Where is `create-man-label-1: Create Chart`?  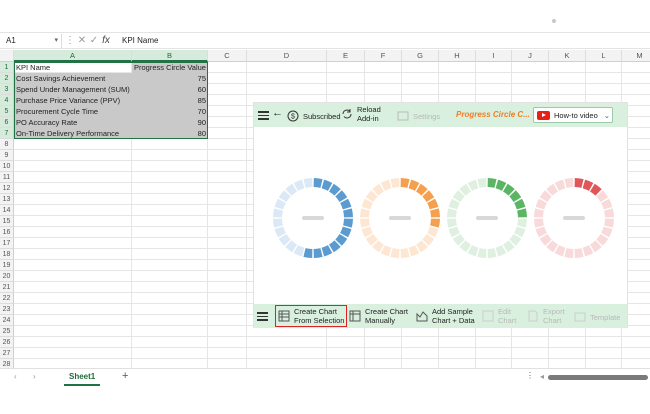 create-man-label-1: Create Chart is located at coordinates (386, 311).